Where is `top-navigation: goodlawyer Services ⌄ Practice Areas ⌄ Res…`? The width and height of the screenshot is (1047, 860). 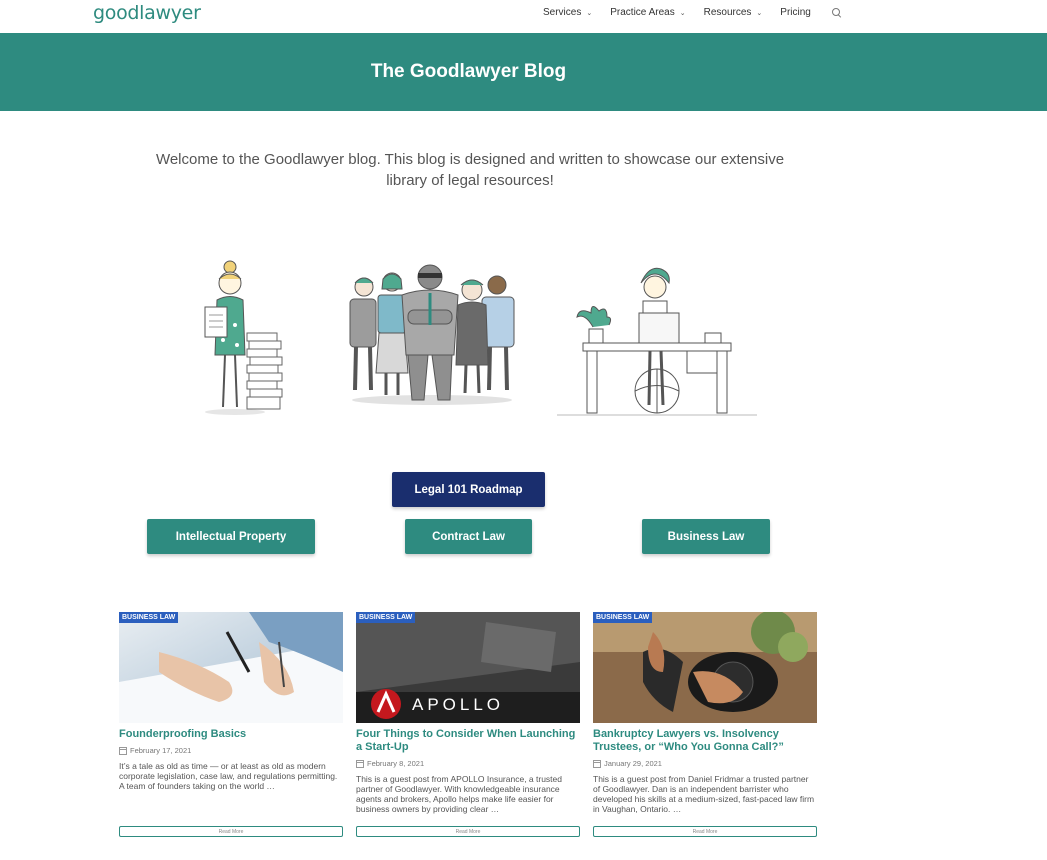 top-navigation: goodlawyer Services ⌄ Practice Areas ⌄ Res… is located at coordinates (523, 16).